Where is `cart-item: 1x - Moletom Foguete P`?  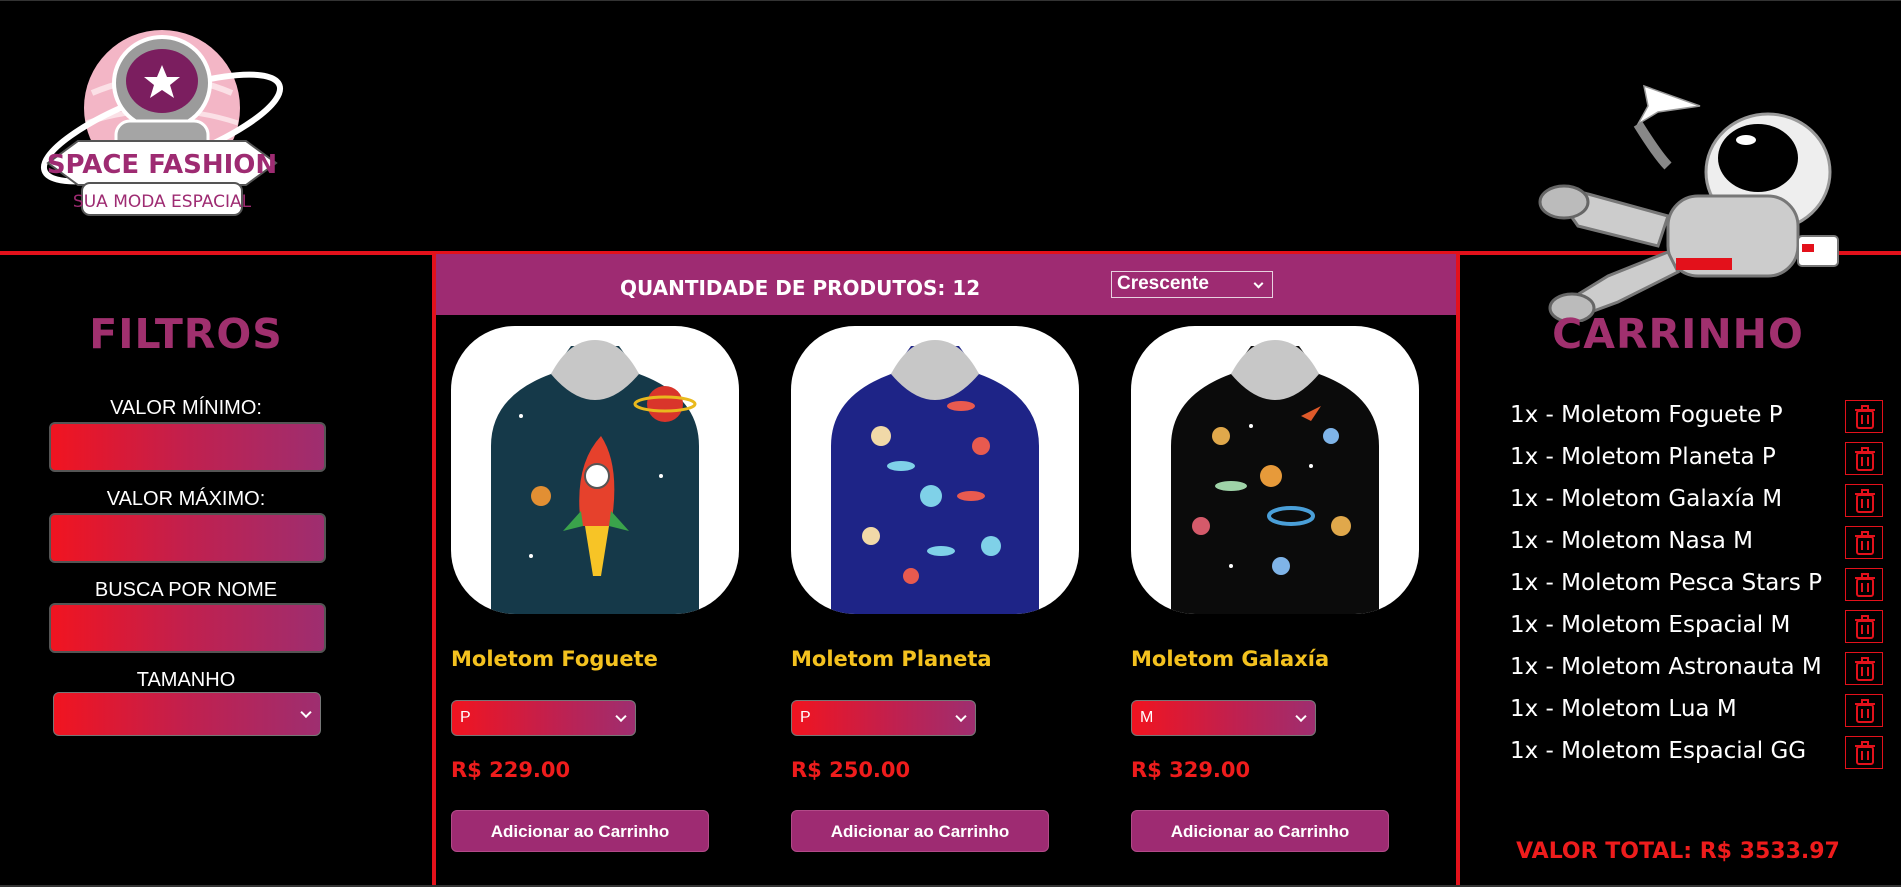 cart-item: 1x - Moletom Foguete P is located at coordinates (1646, 415).